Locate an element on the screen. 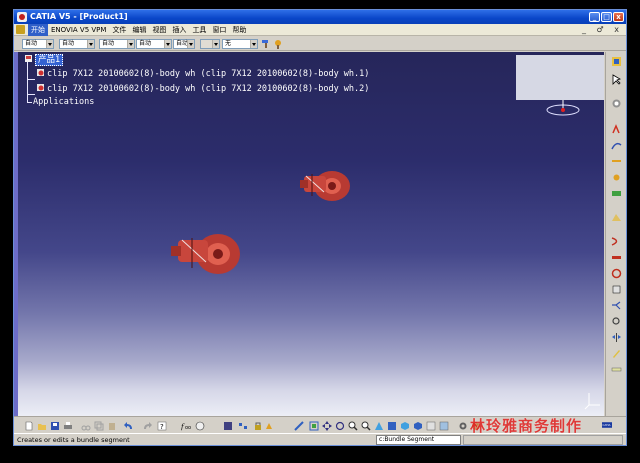  help-icon: ? is located at coordinates (162, 426).